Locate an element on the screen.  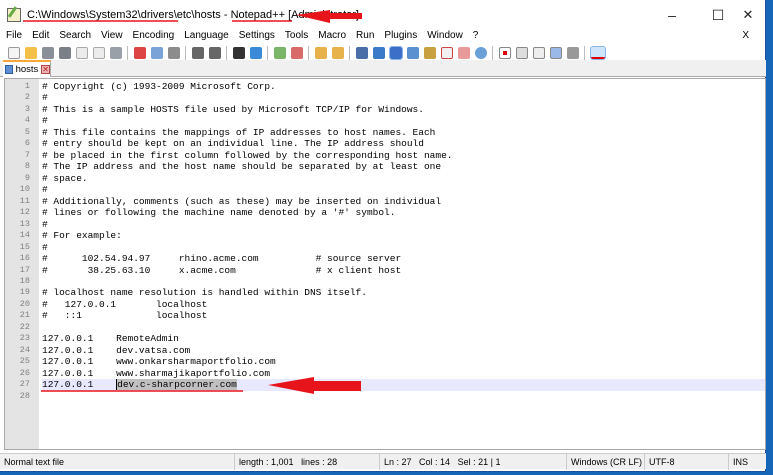
line-number: 7 is located at coordinates (27, 154).